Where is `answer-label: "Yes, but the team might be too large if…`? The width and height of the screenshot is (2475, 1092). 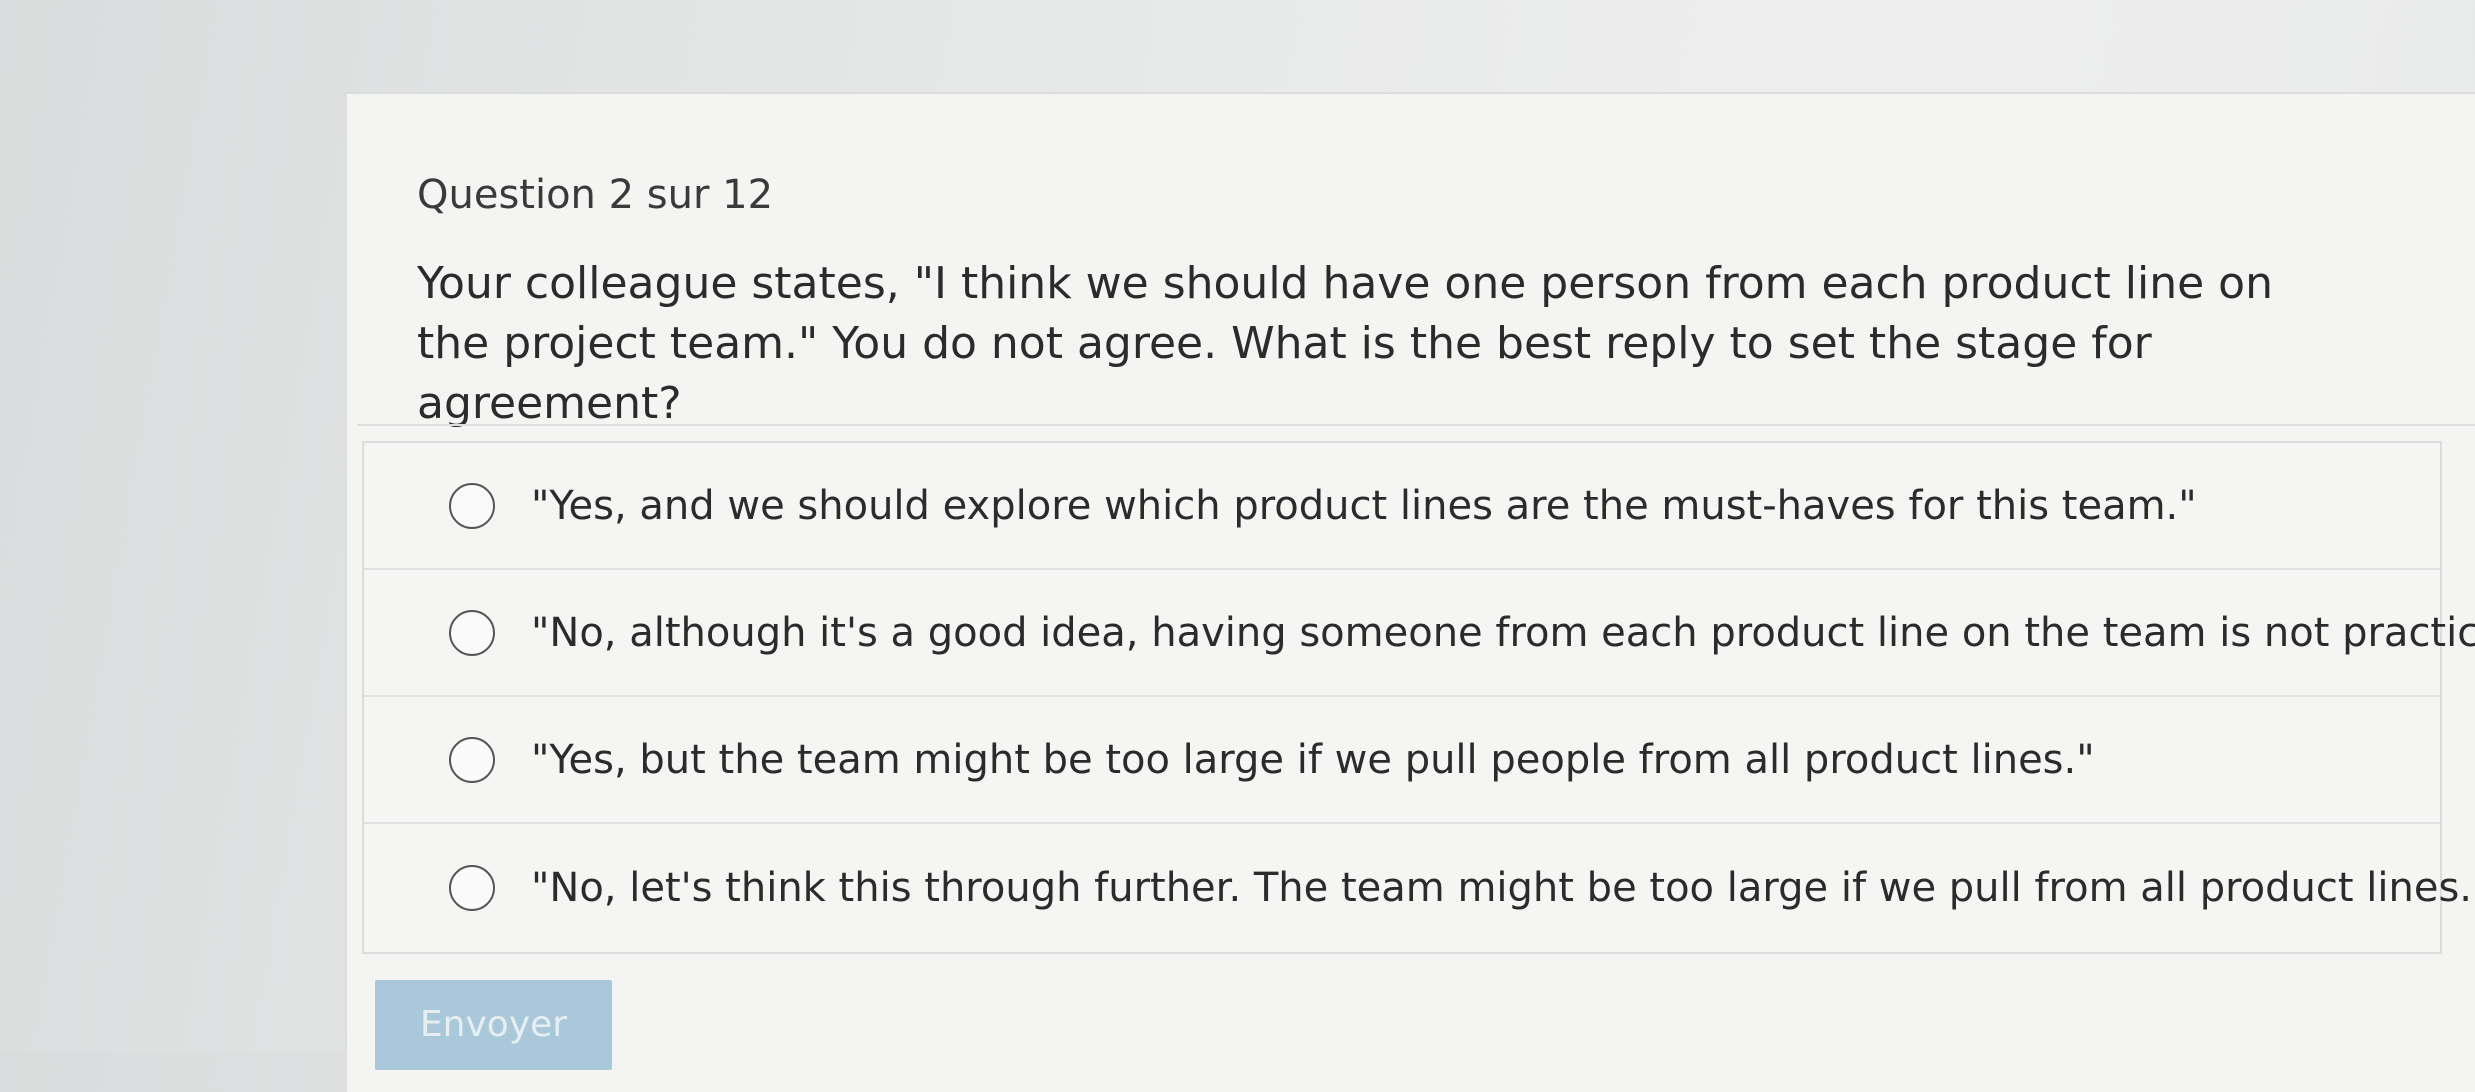 answer-label: "Yes, but the team might be too large if… is located at coordinates (1313, 759).